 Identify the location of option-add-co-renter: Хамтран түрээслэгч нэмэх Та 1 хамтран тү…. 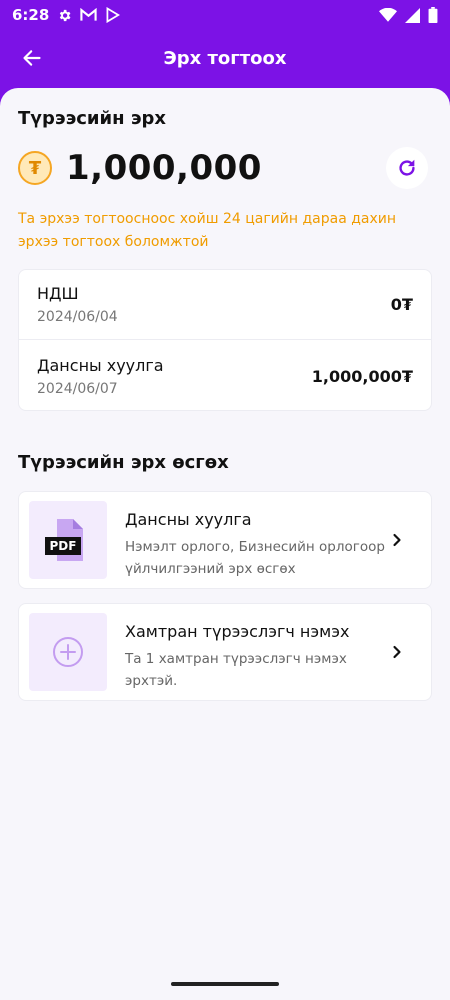
(225, 652).